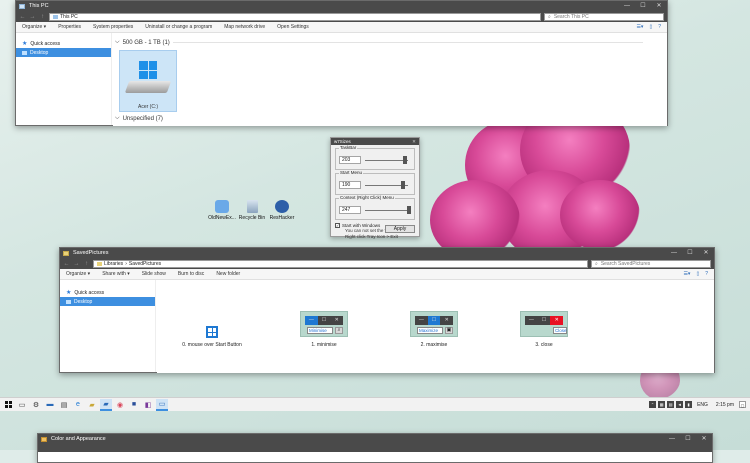 The height and width of the screenshot is (463, 750). What do you see at coordinates (386, 160) in the screenshot?
I see `slider-track` at bounding box center [386, 160].